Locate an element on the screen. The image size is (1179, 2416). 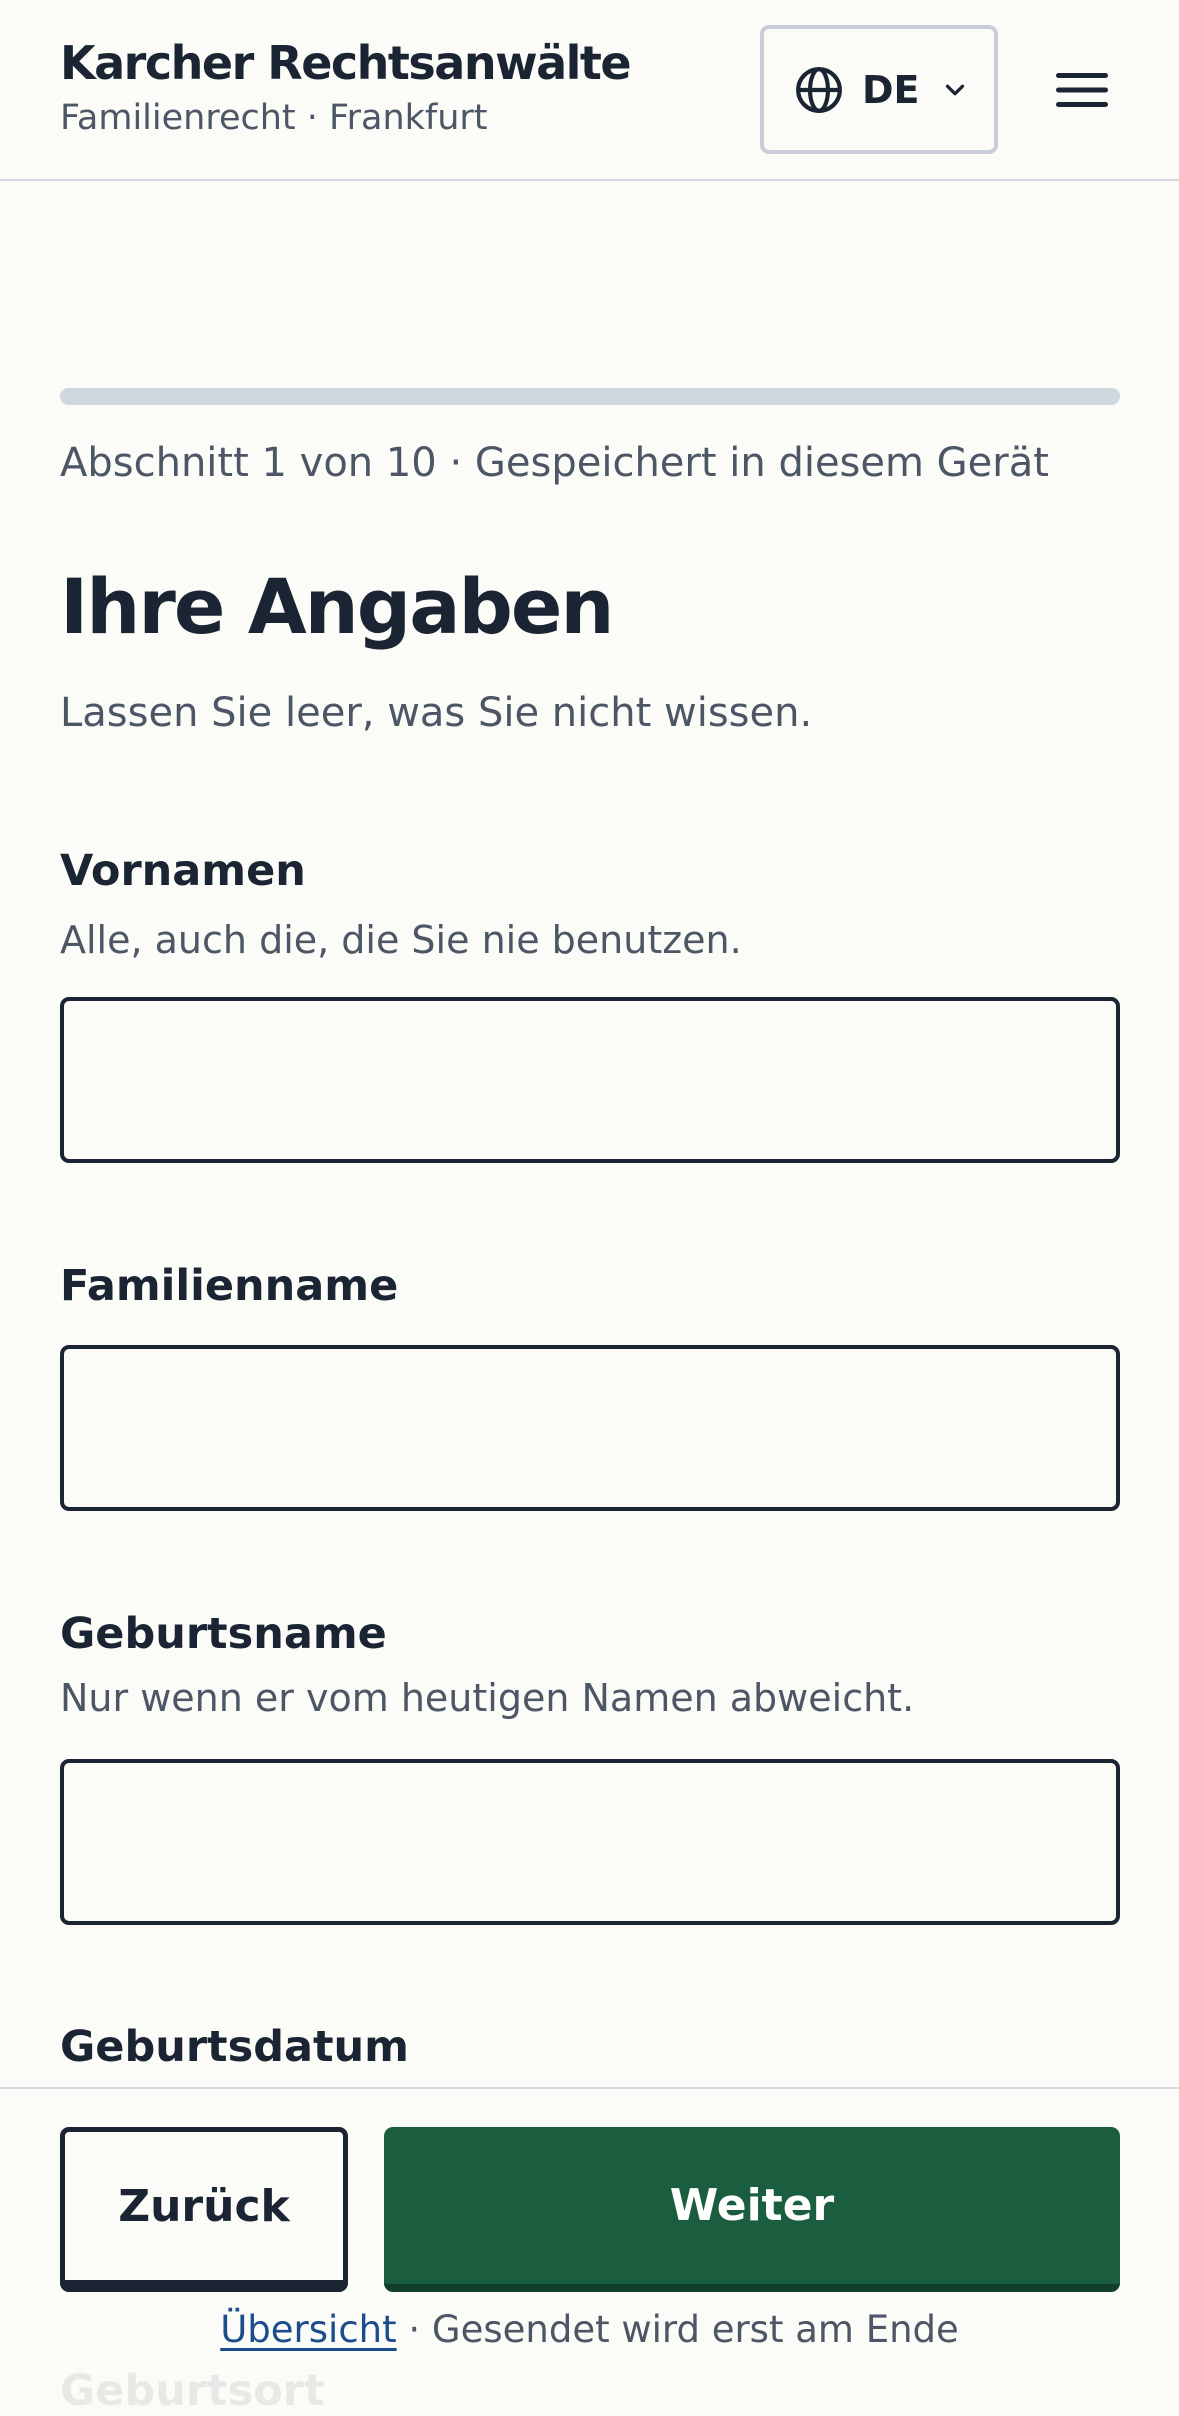
birth-date-label: Geburtsdatum is located at coordinates (234, 2047).